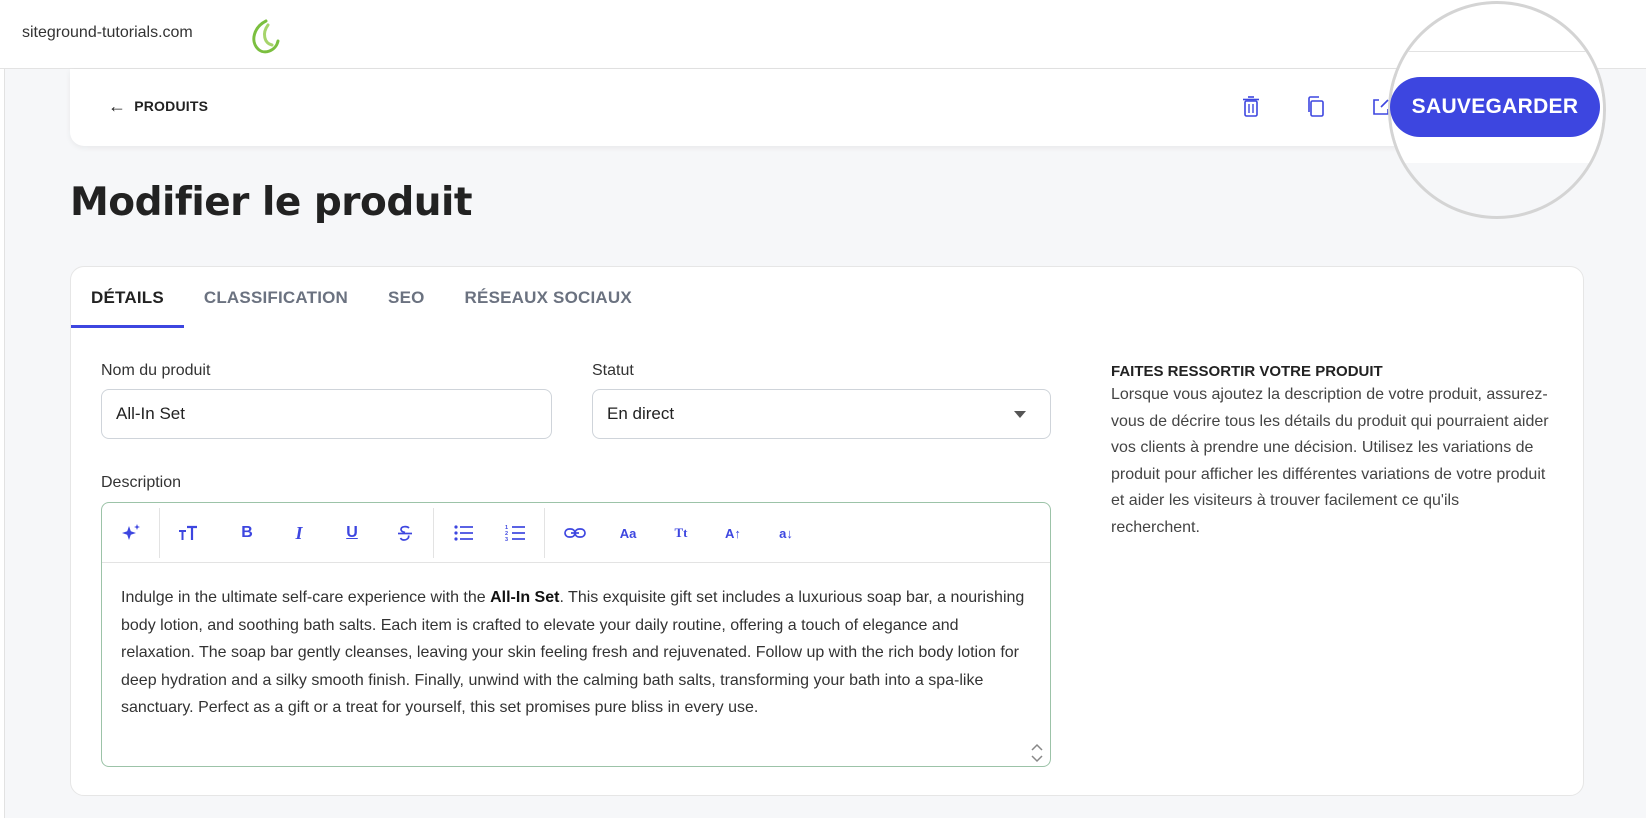 This screenshot has width=1646, height=839. What do you see at coordinates (264, 37) in the screenshot?
I see `siteground-logo-icon` at bounding box center [264, 37].